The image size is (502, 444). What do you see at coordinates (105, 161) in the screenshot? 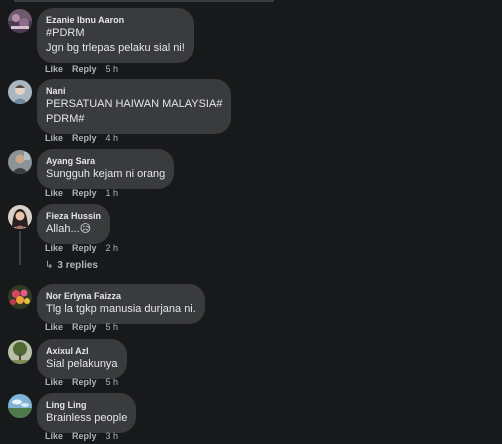
I see `commenter-name: Ayang Sara` at bounding box center [105, 161].